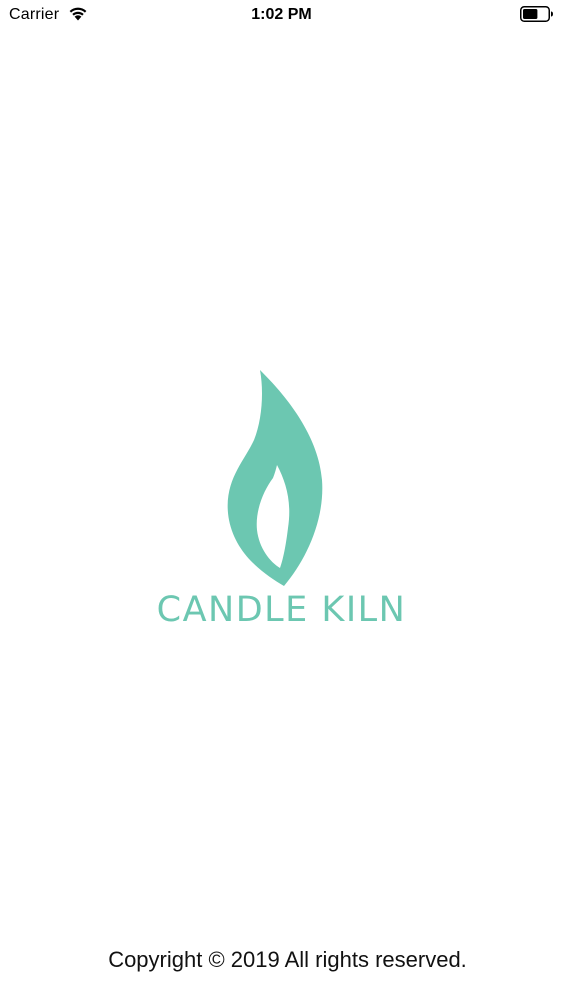 This screenshot has height=1000, width=563. I want to click on battery-level-fill, so click(530, 14).